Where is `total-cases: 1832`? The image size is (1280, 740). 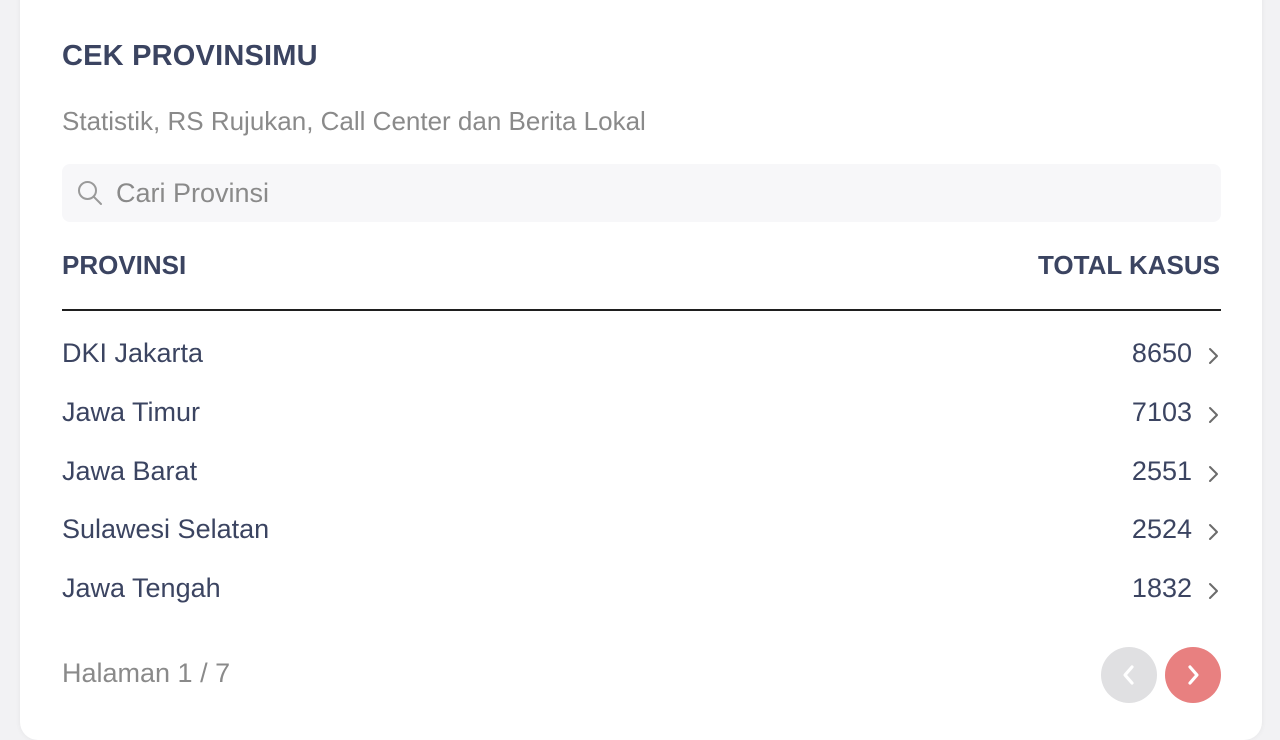
total-cases: 1832 is located at coordinates (1161, 588).